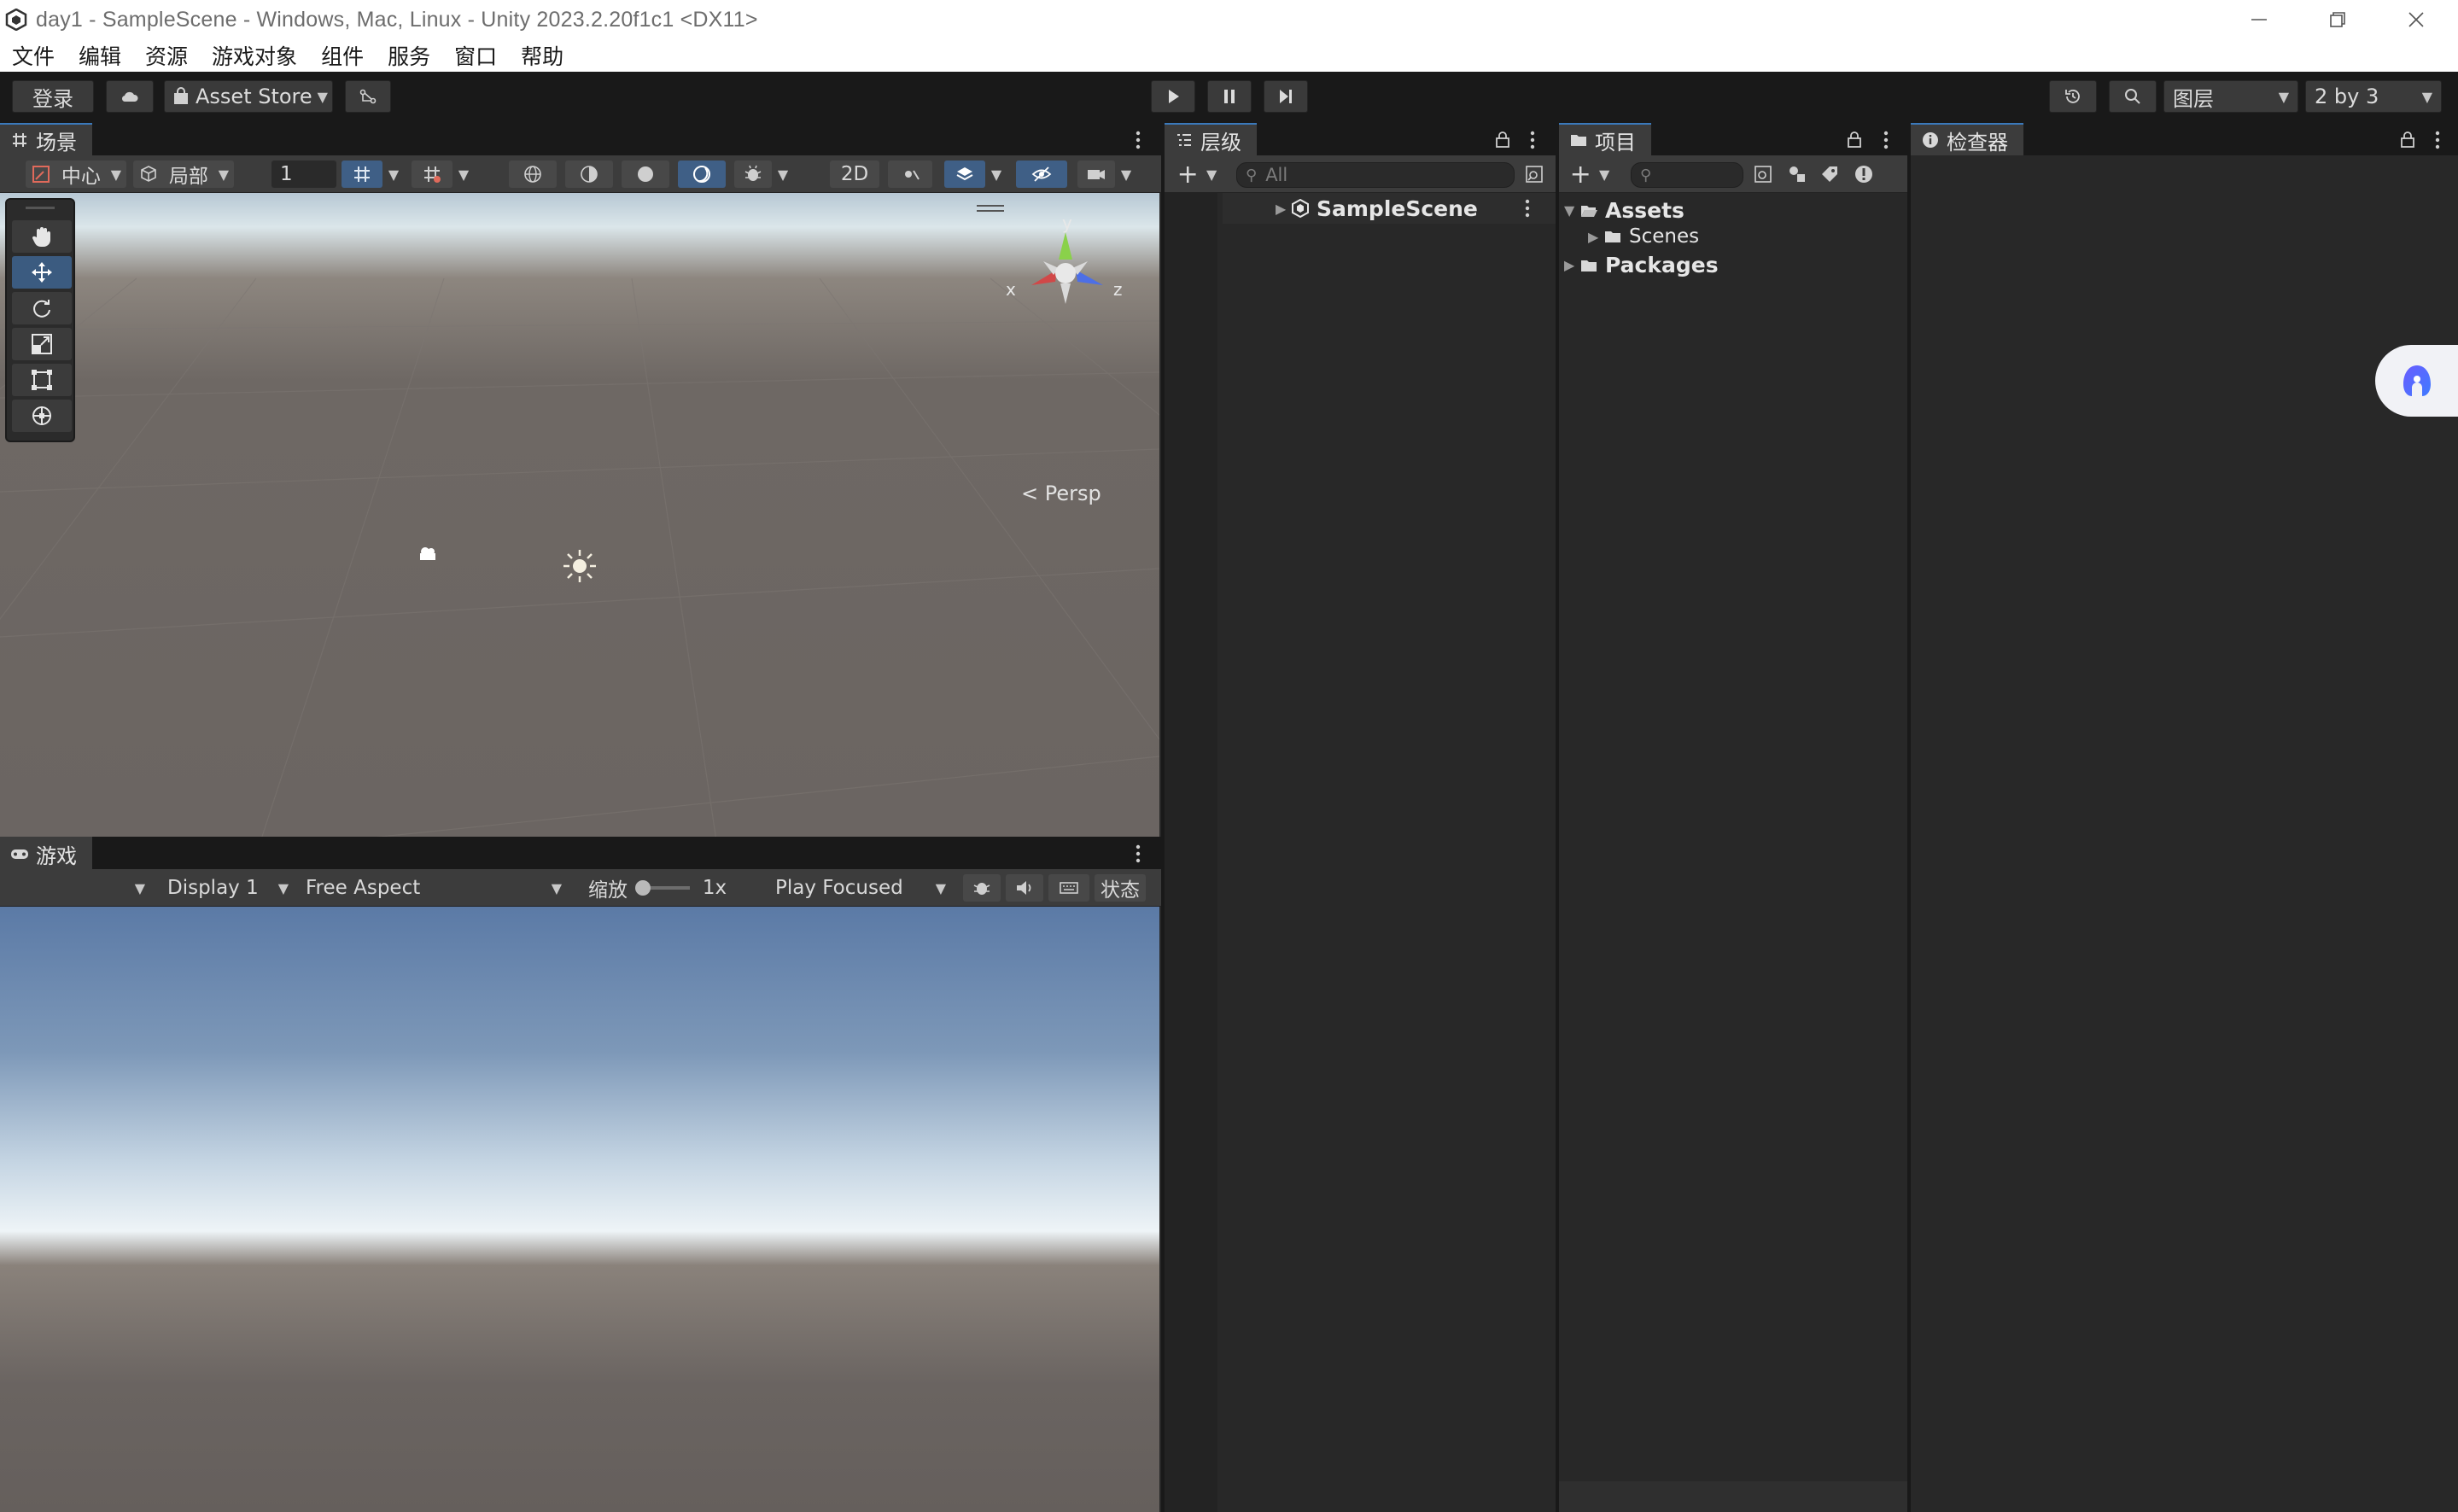 This screenshot has height=1512, width=2458. What do you see at coordinates (435, 888) in the screenshot?
I see `aspect-dropdown: Free Aspect ▼` at bounding box center [435, 888].